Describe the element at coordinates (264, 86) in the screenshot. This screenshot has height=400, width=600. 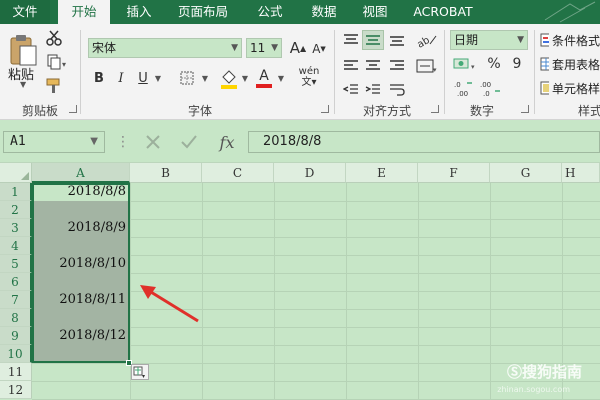
I see `font-color-swatch` at that location.